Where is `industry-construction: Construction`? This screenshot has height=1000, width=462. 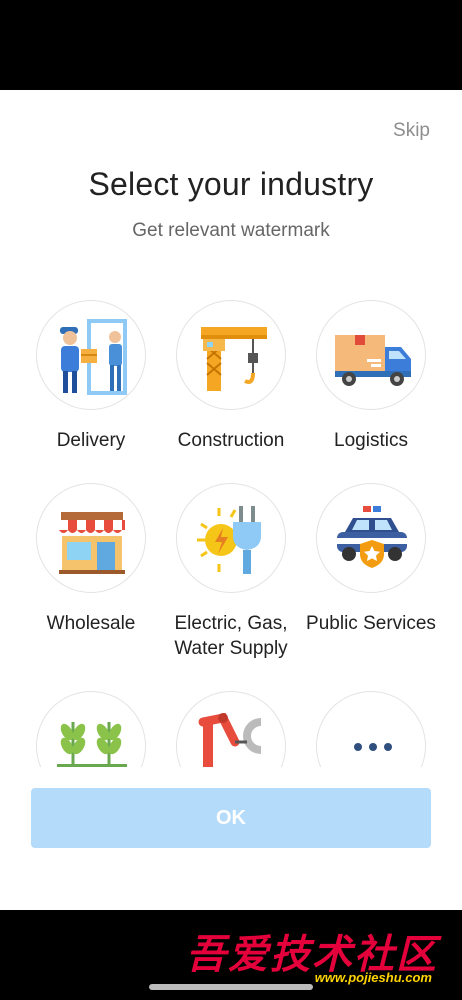 industry-construction: Construction is located at coordinates (231, 376).